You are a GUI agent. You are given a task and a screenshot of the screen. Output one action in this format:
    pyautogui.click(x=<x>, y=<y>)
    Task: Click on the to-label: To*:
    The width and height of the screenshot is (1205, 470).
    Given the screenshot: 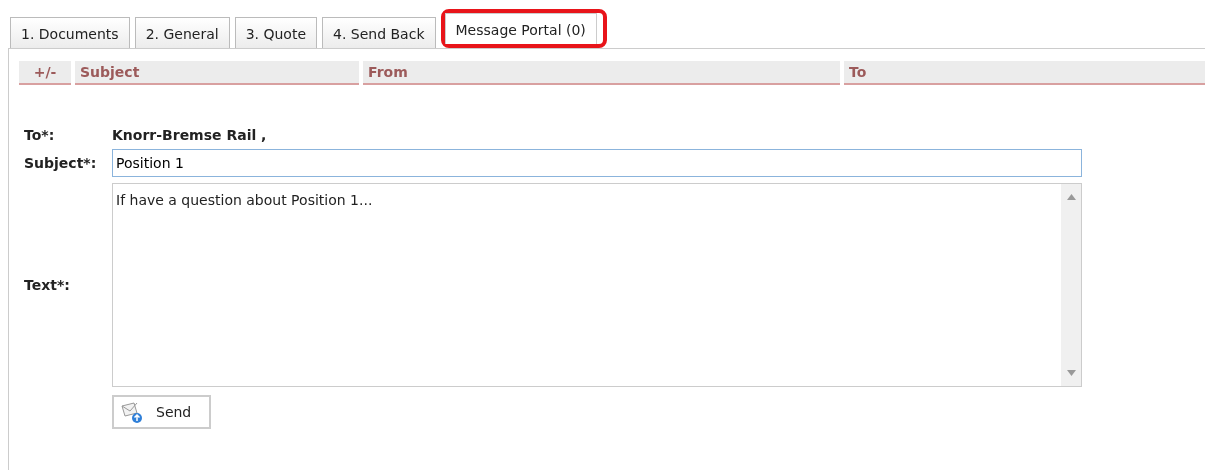 What is the action you would take?
    pyautogui.click(x=40, y=135)
    